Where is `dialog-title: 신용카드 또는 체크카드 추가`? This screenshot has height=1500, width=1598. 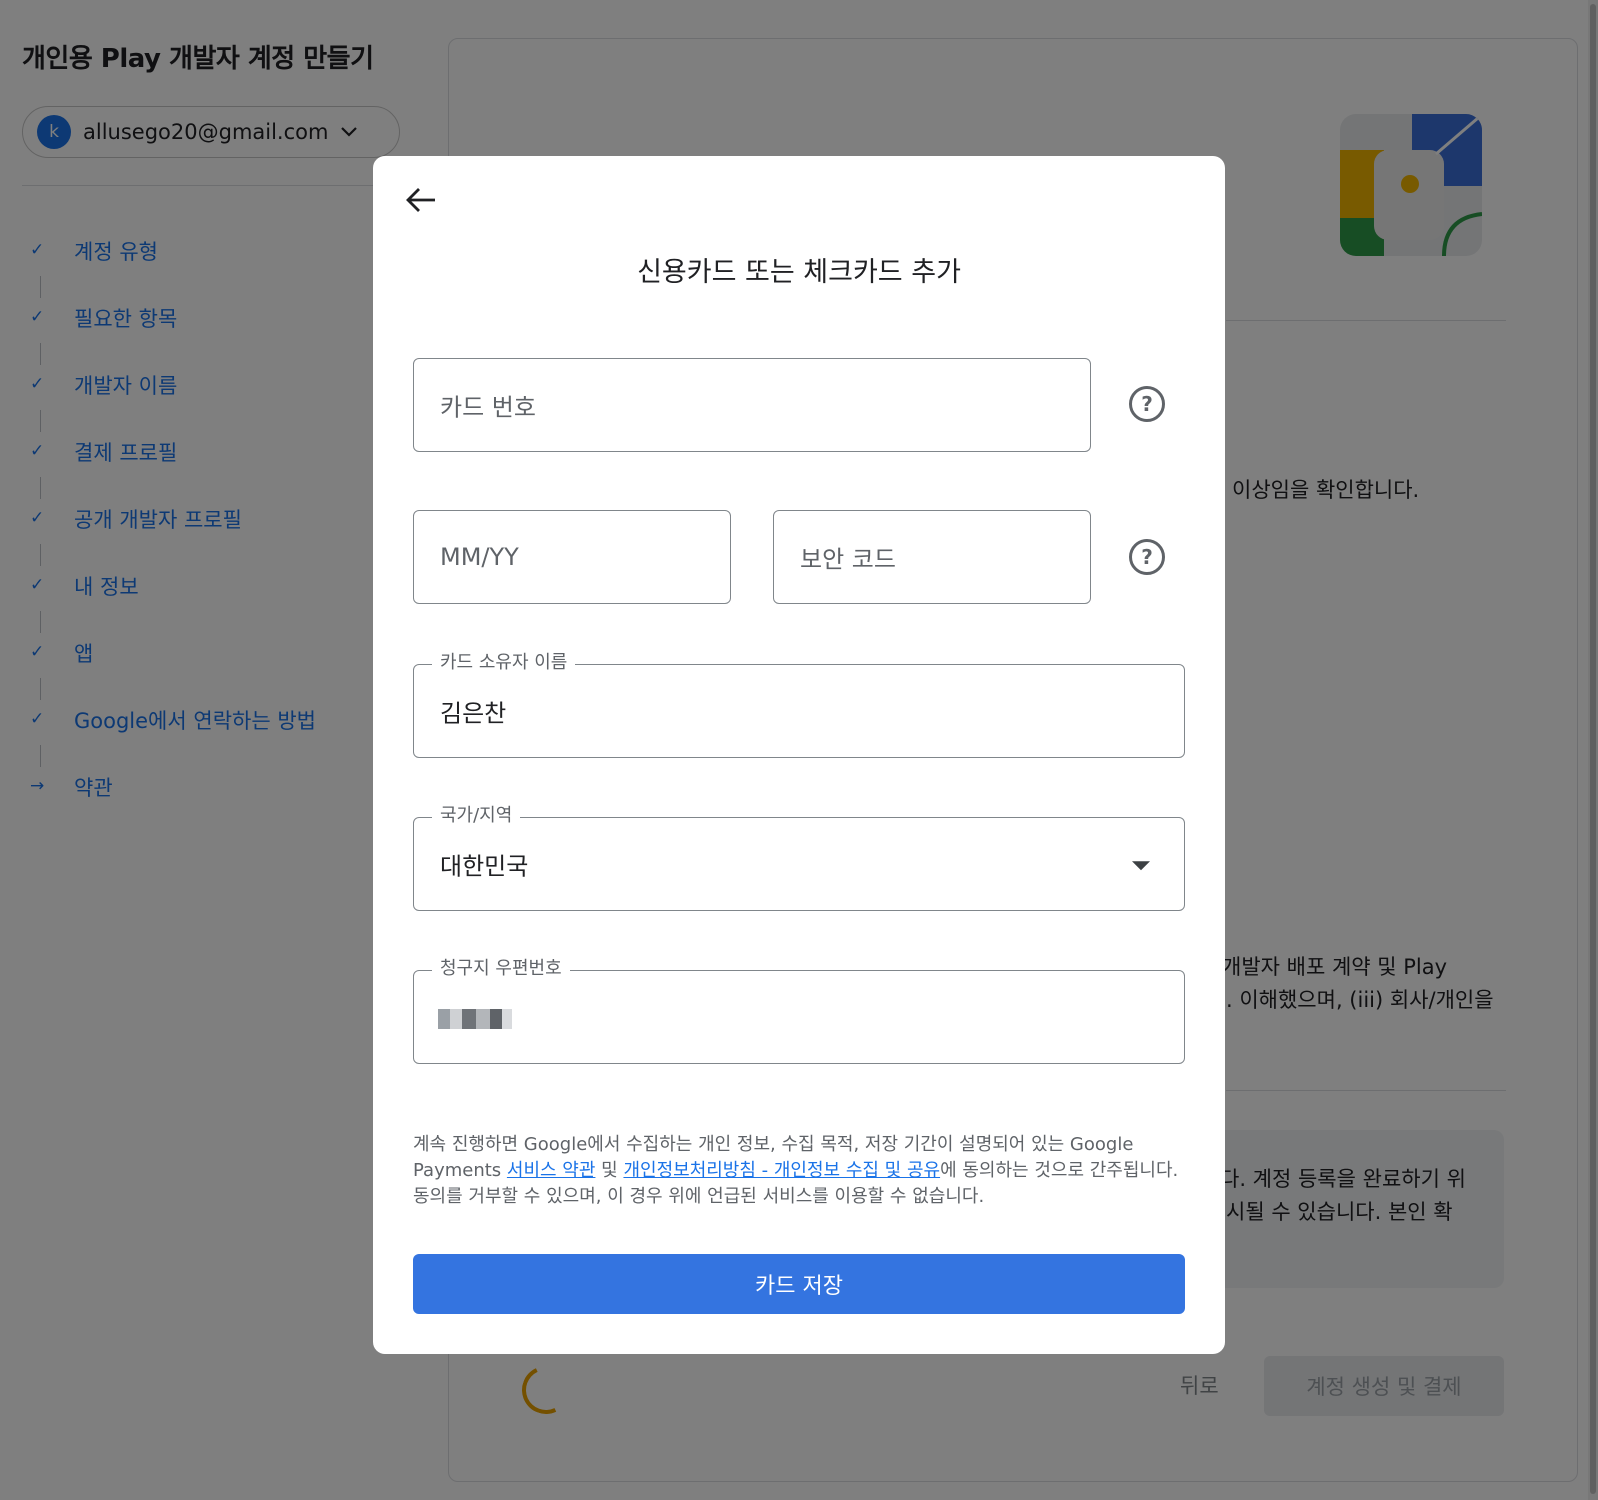
dialog-title: 신용카드 또는 체크카드 추가 is located at coordinates (799, 272).